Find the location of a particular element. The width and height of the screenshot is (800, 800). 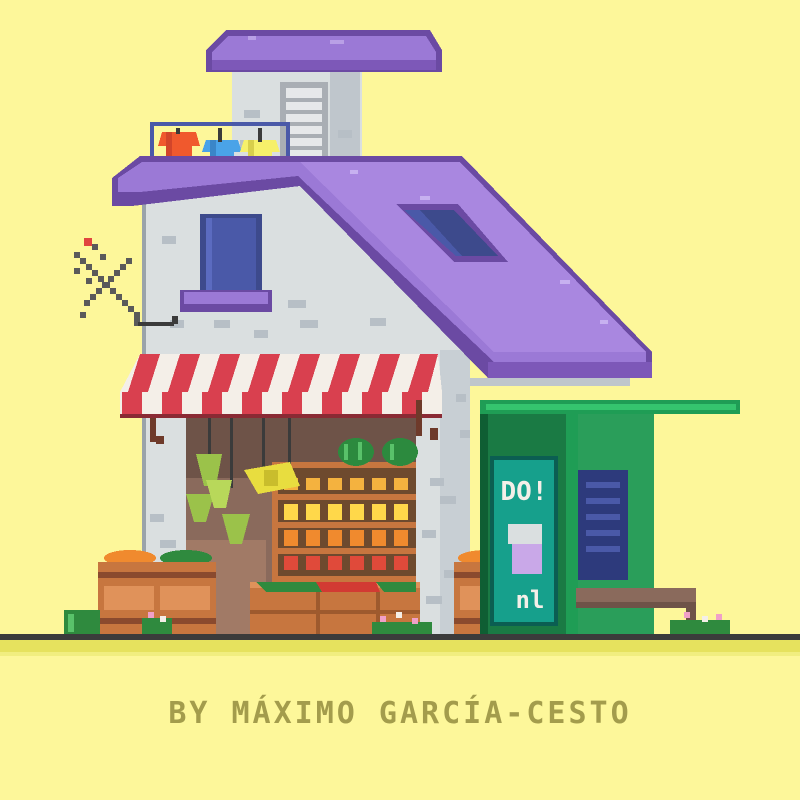

roof-eave is located at coordinates (561, 374).